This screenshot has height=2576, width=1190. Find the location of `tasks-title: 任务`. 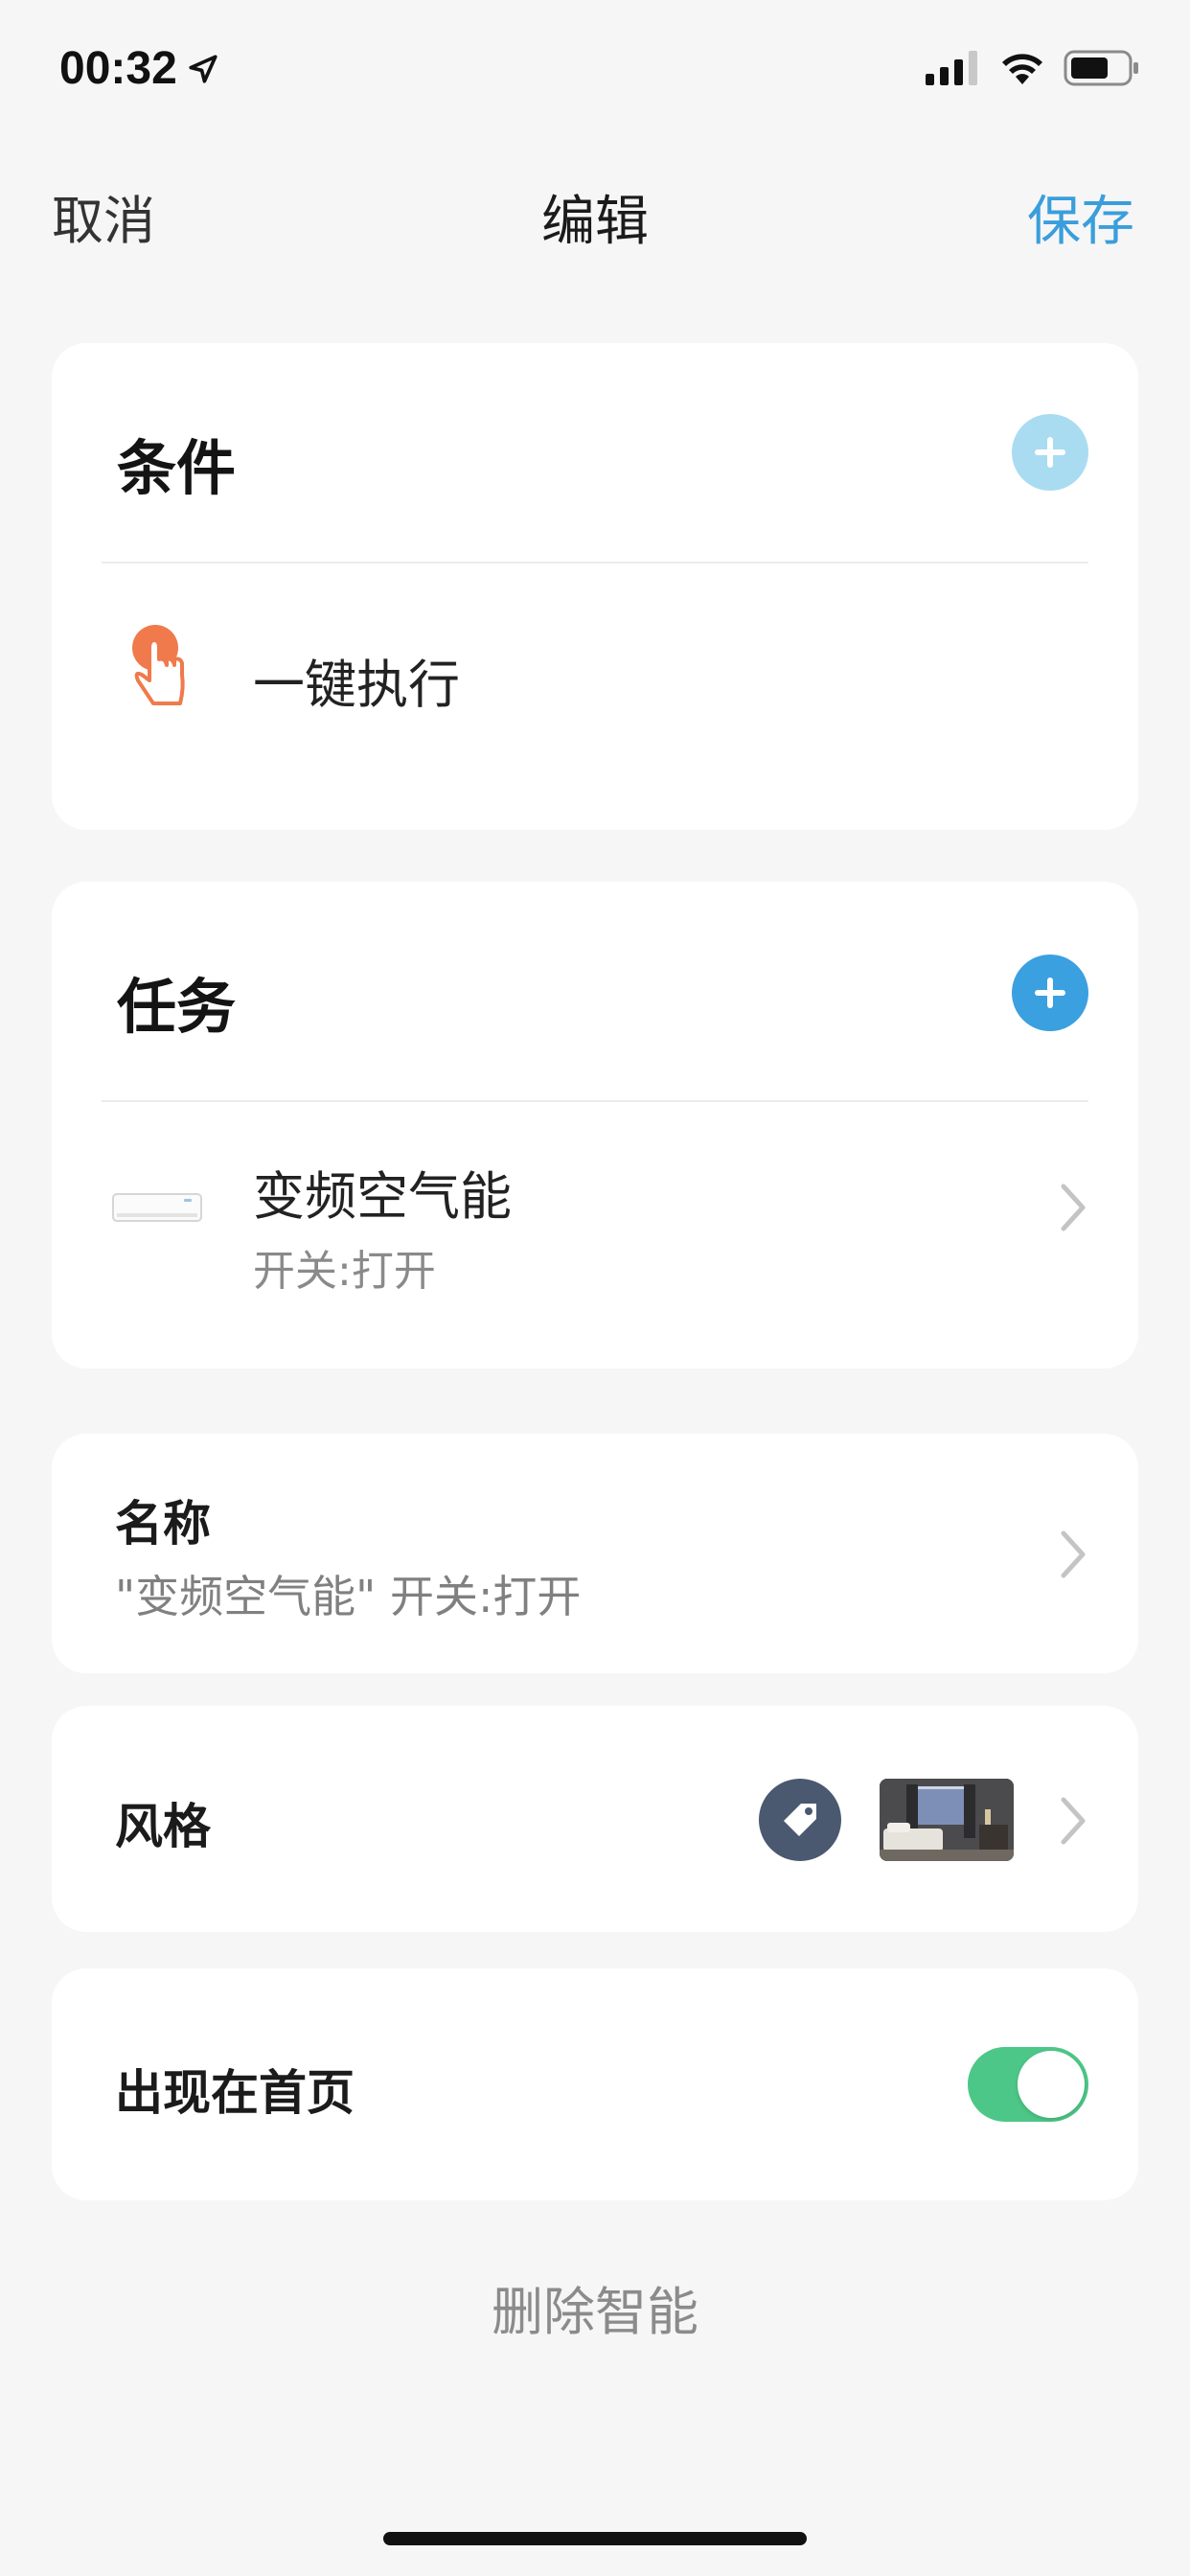

tasks-title: 任务 is located at coordinates (177, 1007).